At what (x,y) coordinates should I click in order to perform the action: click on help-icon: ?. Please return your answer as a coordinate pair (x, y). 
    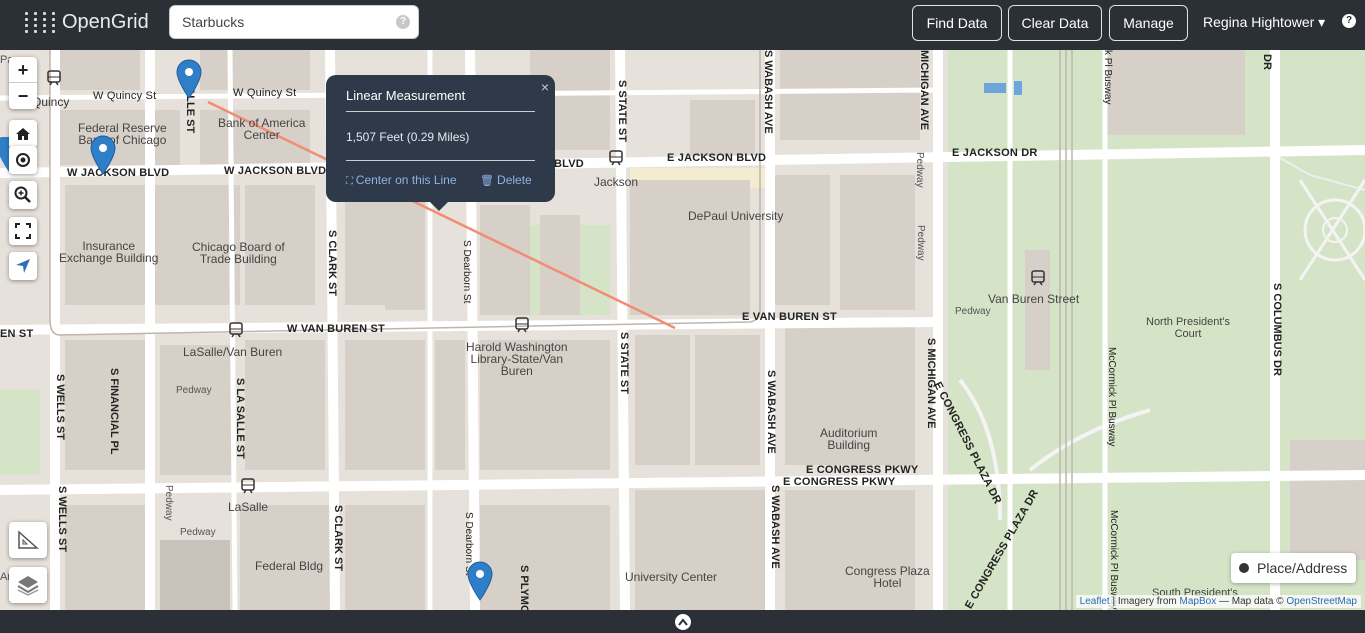
    Looking at the image, I should click on (1349, 21).